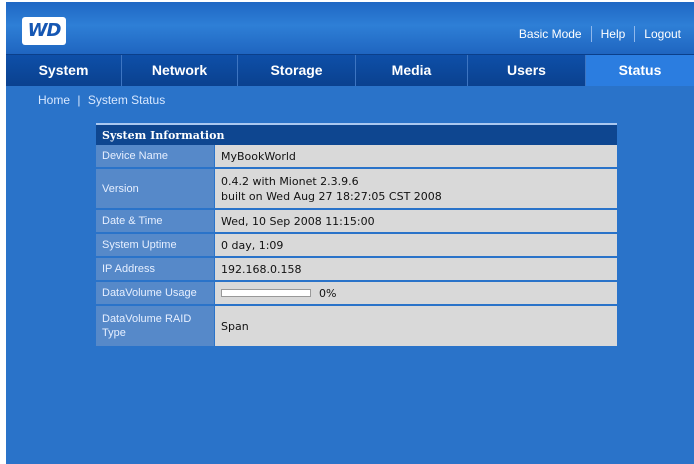 The image size is (694, 464). I want to click on system-uptime-label: System Uptime, so click(155, 245).